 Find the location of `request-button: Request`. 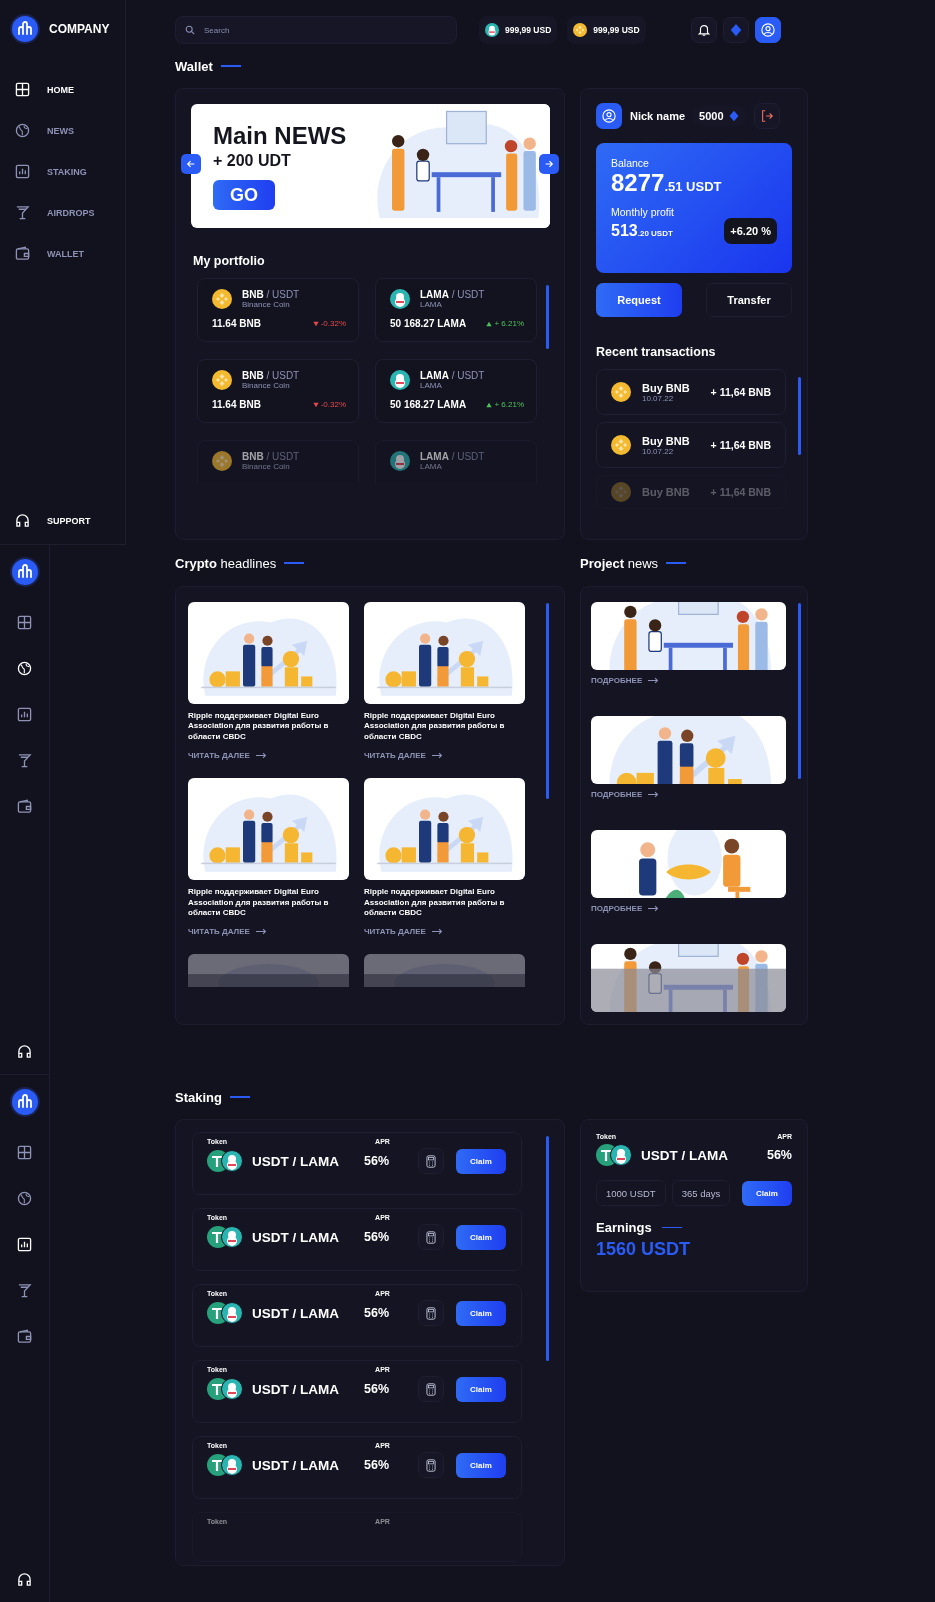

request-button: Request is located at coordinates (639, 300).